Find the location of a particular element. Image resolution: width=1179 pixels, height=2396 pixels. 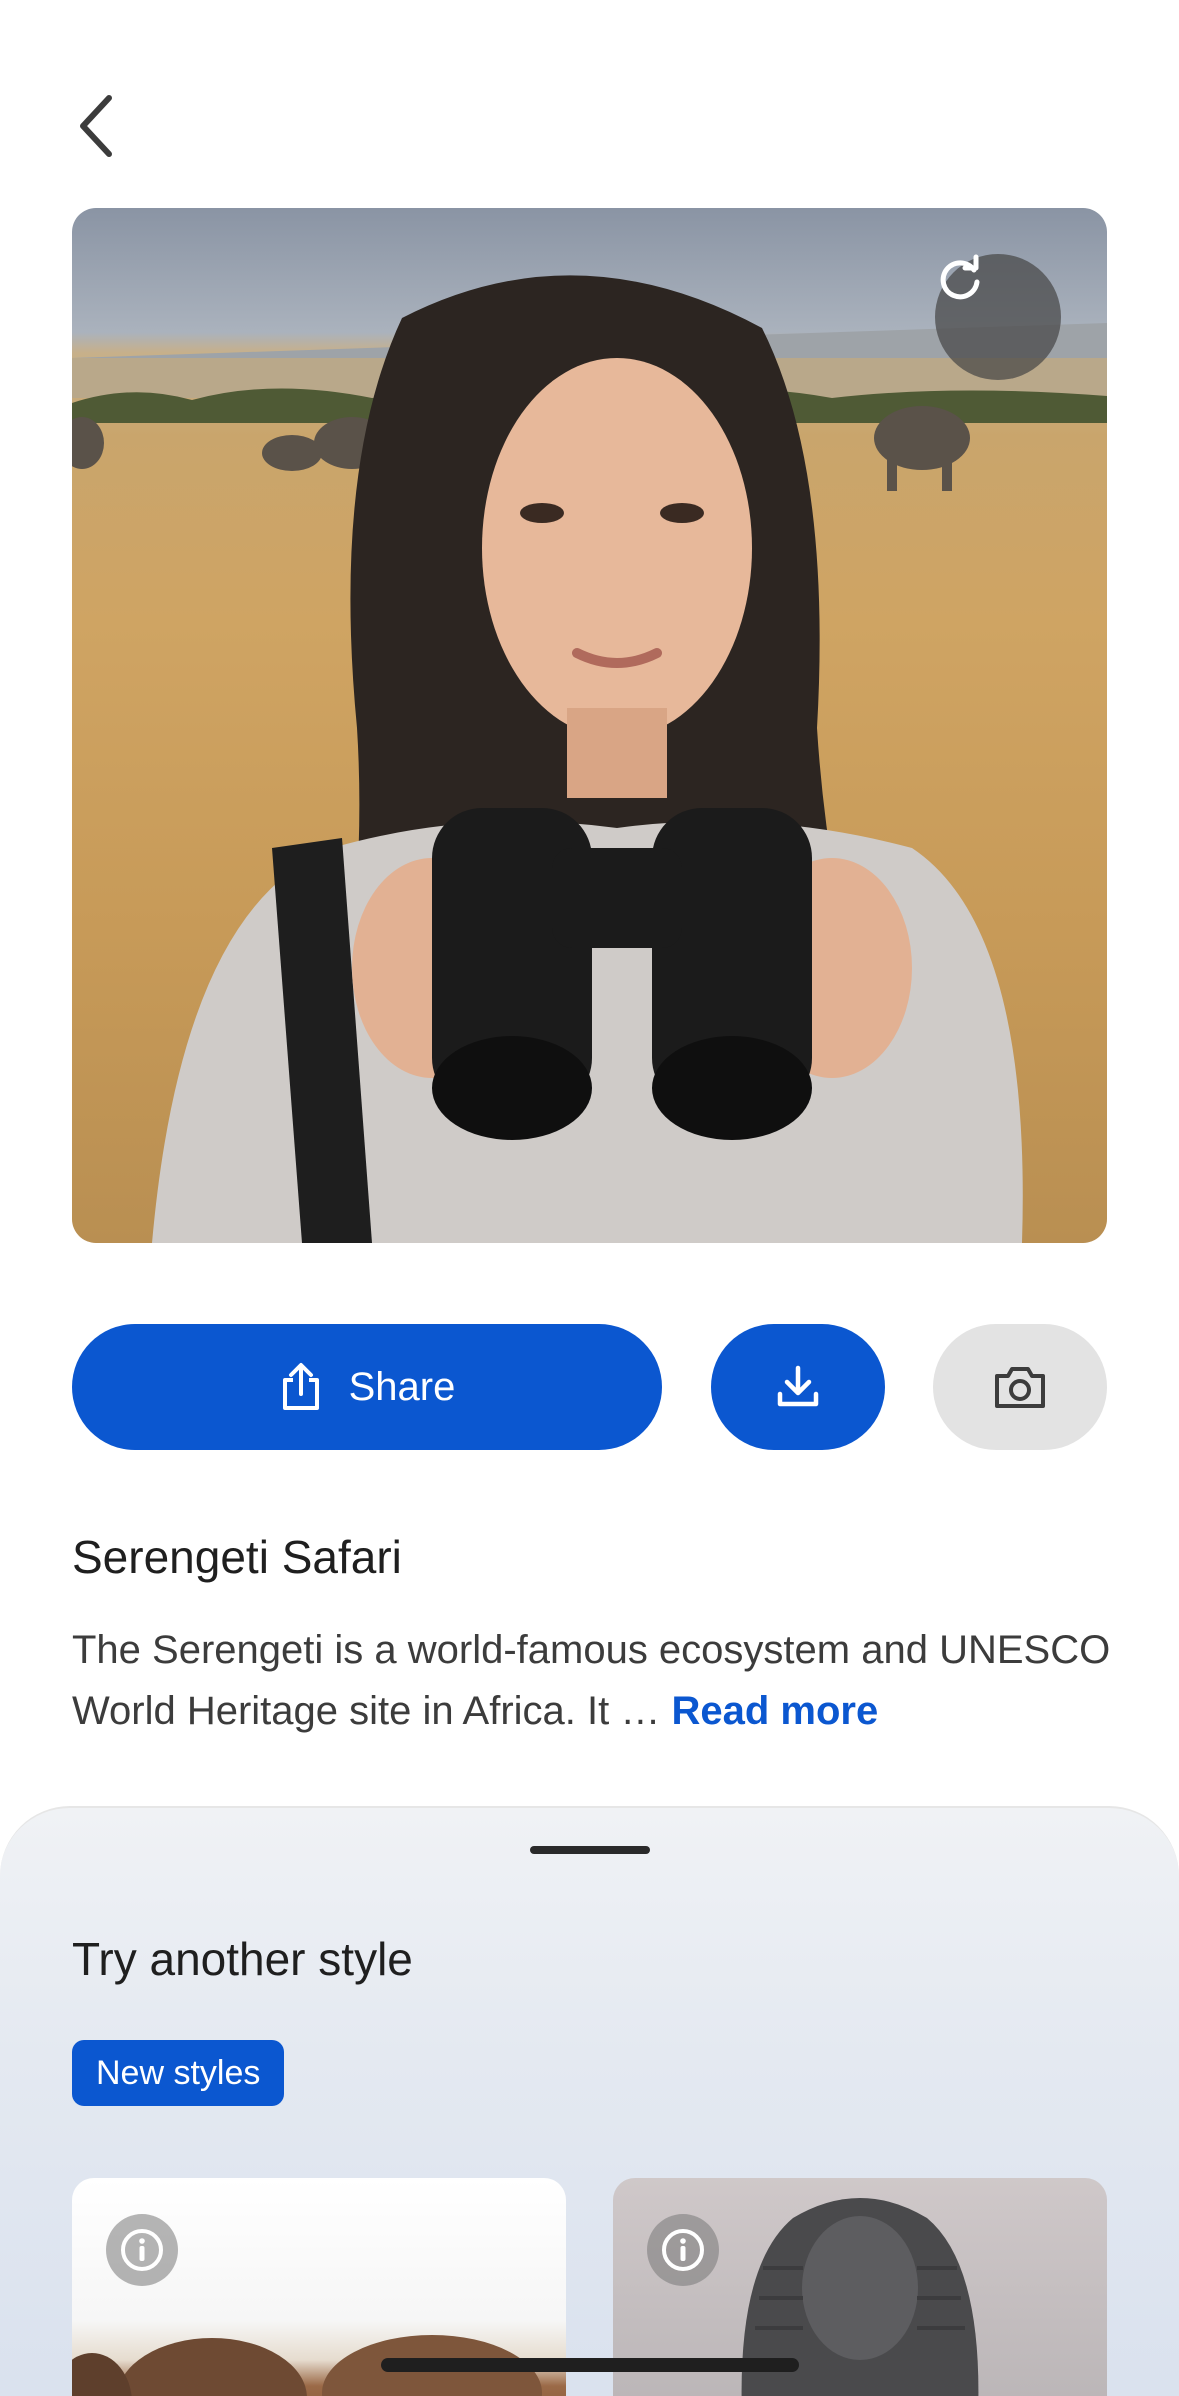

share-button: Share is located at coordinates (367, 1387).